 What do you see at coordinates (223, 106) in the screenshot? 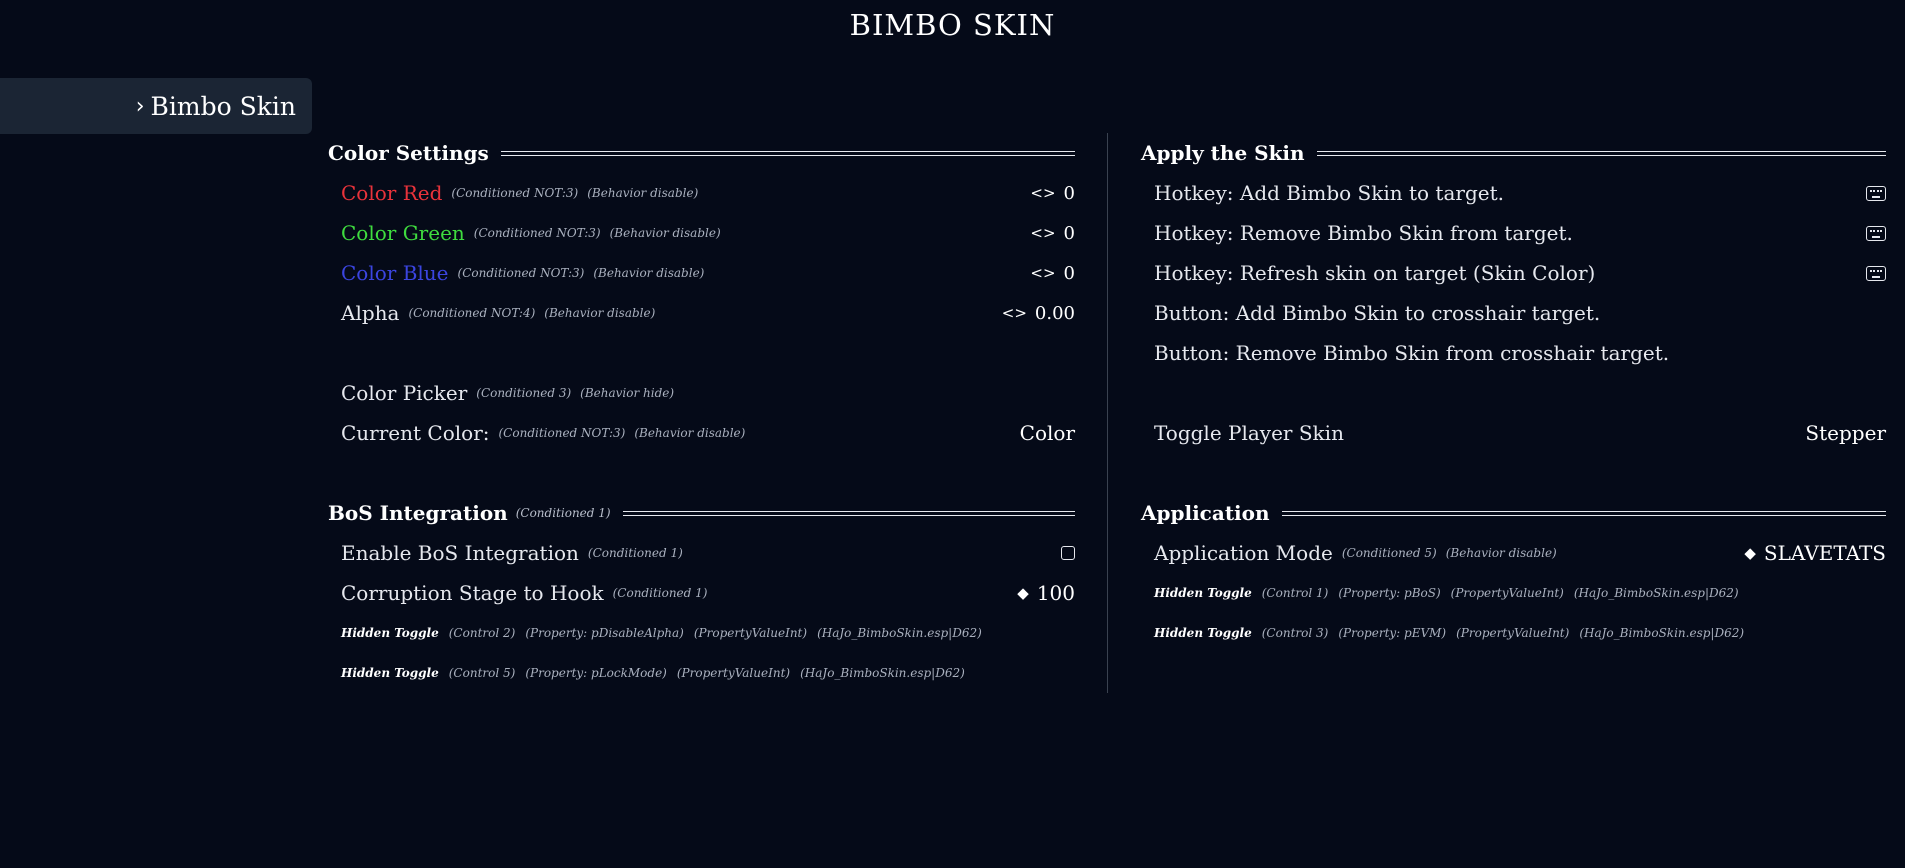
I see `sidebar-item-label: Bimbo Skin` at bounding box center [223, 106].